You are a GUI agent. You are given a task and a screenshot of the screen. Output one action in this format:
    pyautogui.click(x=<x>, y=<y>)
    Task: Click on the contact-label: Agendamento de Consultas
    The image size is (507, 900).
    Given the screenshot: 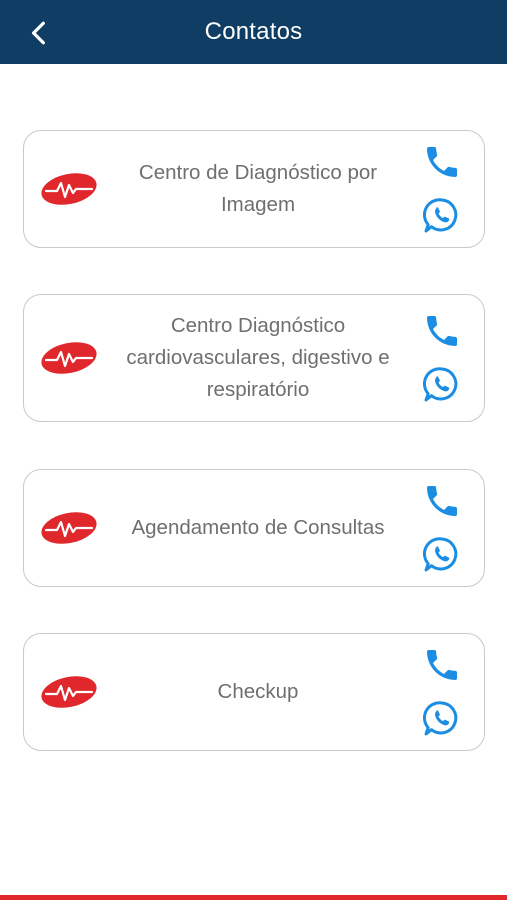 What is the action you would take?
    pyautogui.click(x=258, y=527)
    